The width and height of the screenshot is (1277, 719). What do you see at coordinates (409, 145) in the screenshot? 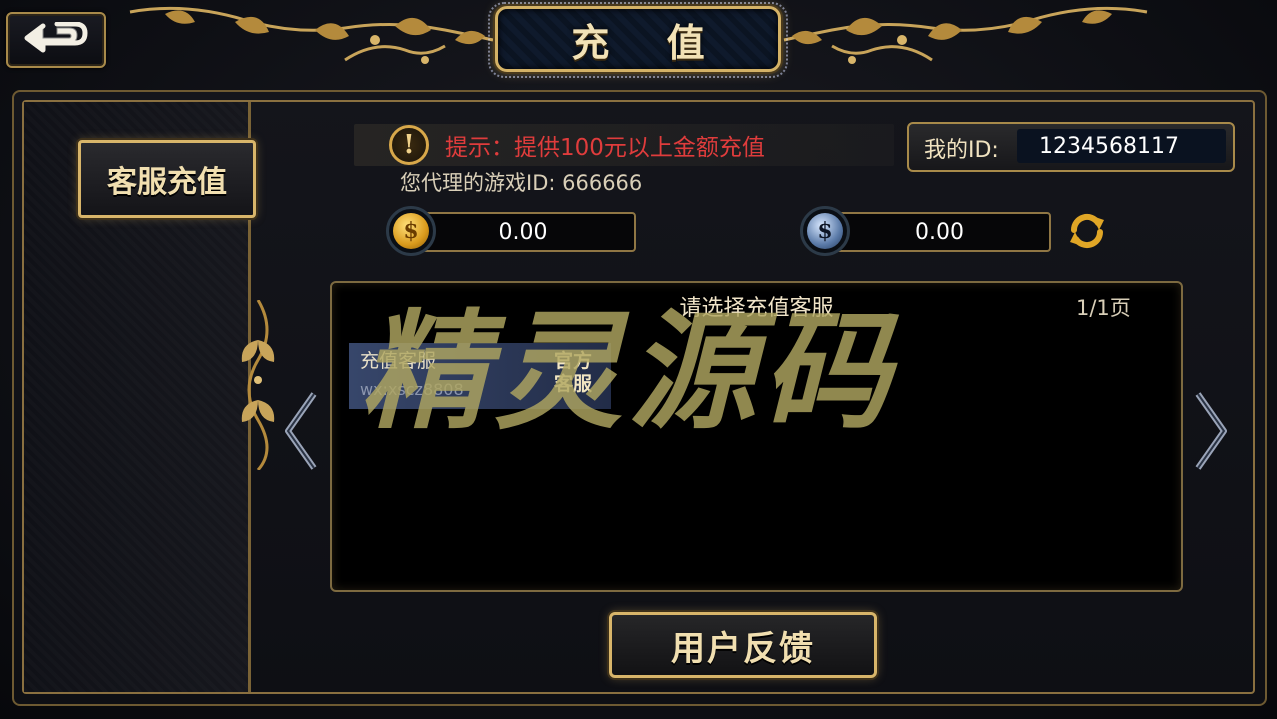
I see `exclamation-icon: !` at bounding box center [409, 145].